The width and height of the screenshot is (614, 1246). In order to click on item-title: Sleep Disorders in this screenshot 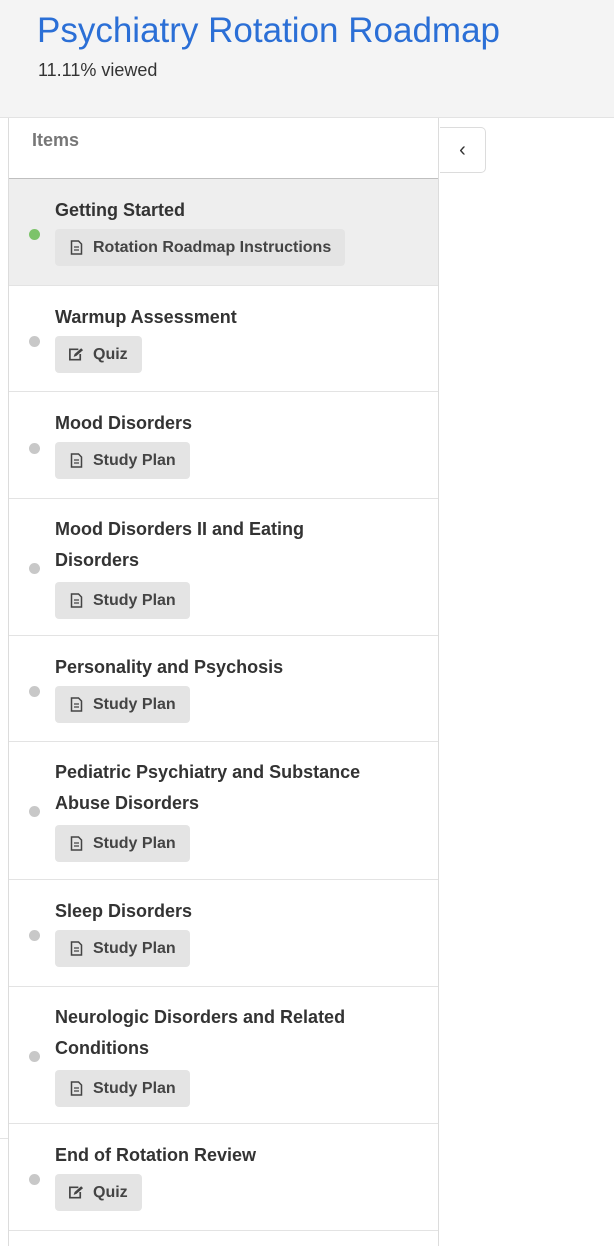, I will do `click(124, 911)`.